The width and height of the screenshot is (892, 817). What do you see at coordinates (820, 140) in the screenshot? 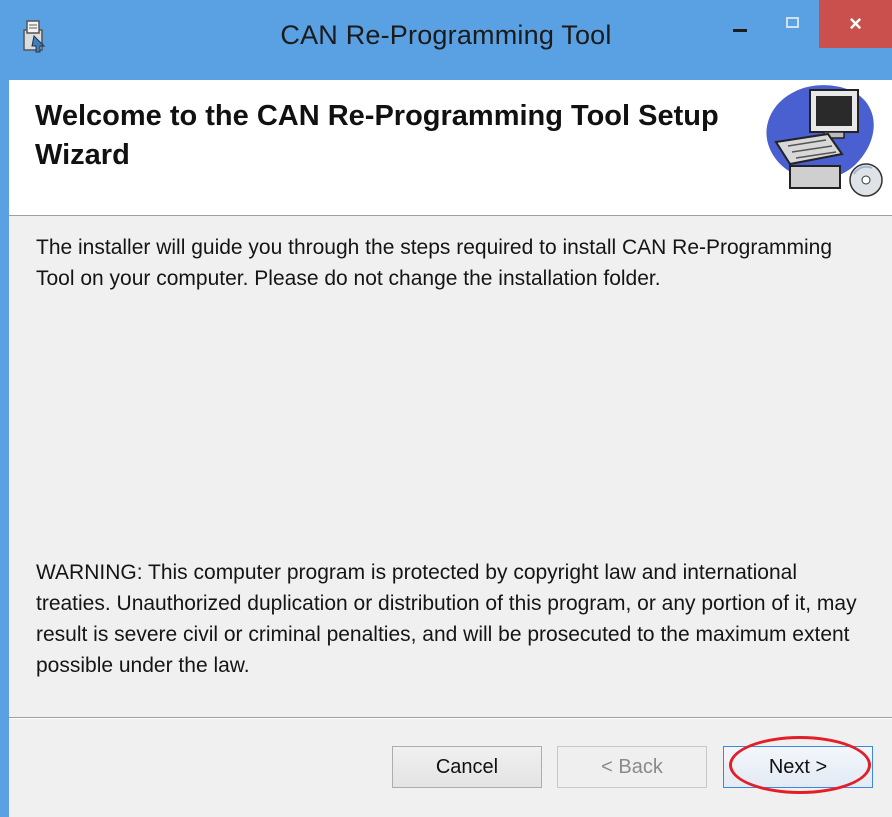
I see `computer-setup-icon` at bounding box center [820, 140].